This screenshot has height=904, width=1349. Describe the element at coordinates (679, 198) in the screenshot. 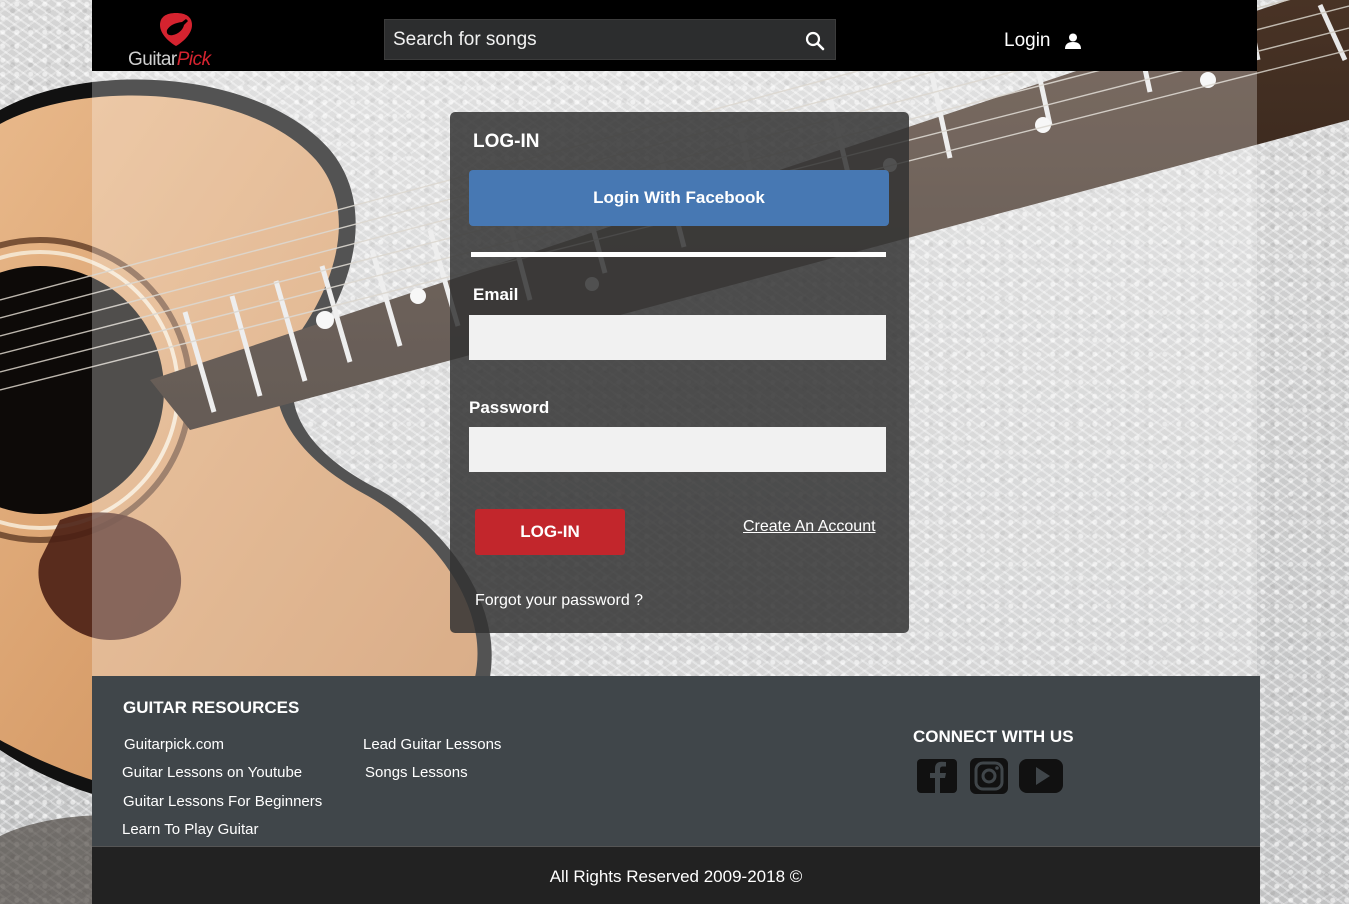

I see `facebook-login-button: Login With Facebook` at that location.